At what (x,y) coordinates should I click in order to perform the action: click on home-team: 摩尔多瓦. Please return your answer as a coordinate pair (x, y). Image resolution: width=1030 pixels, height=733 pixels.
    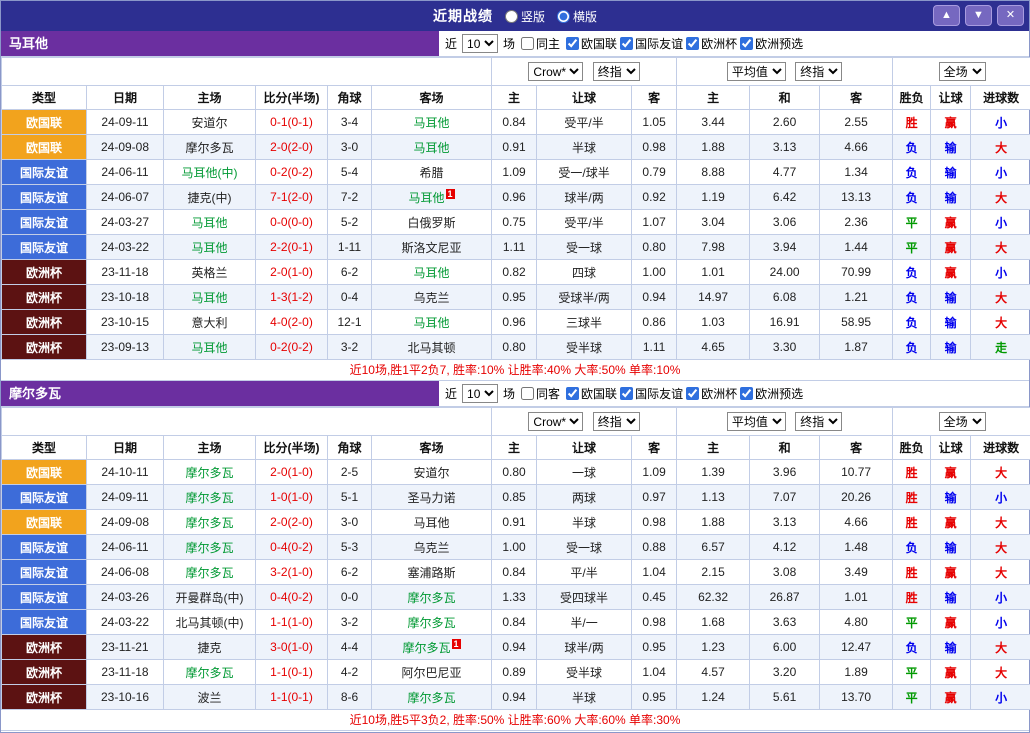
    Looking at the image, I should click on (209, 572).